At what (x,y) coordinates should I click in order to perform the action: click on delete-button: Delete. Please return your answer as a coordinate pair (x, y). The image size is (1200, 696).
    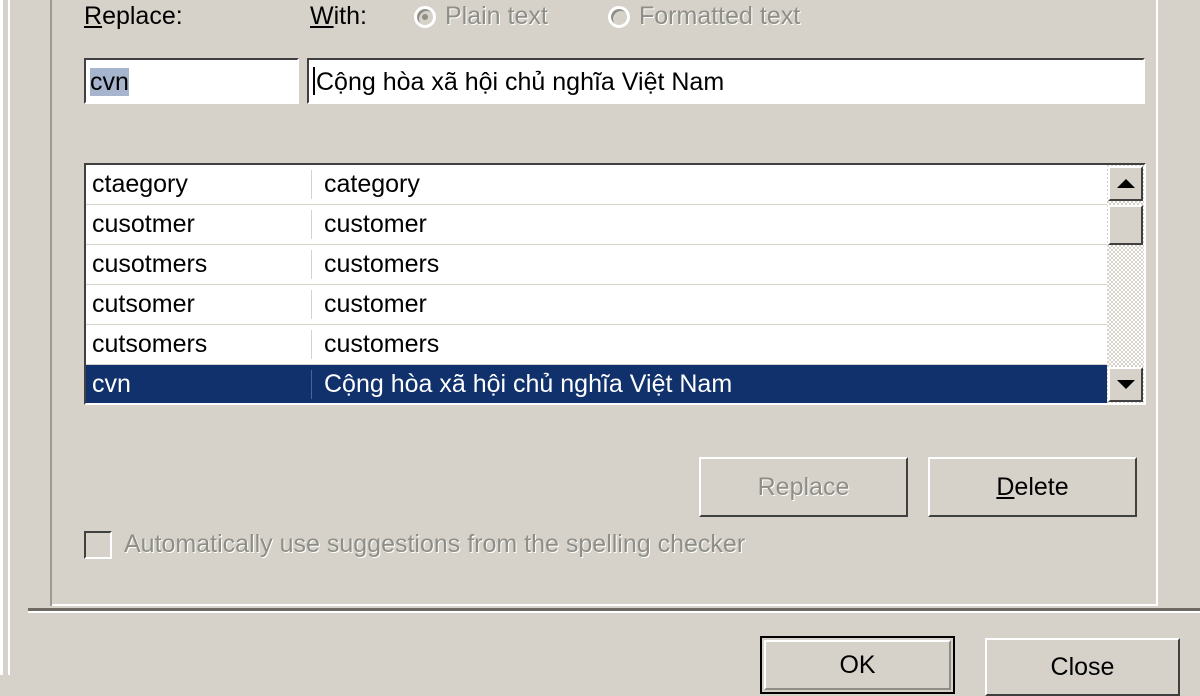
    Looking at the image, I should click on (1032, 487).